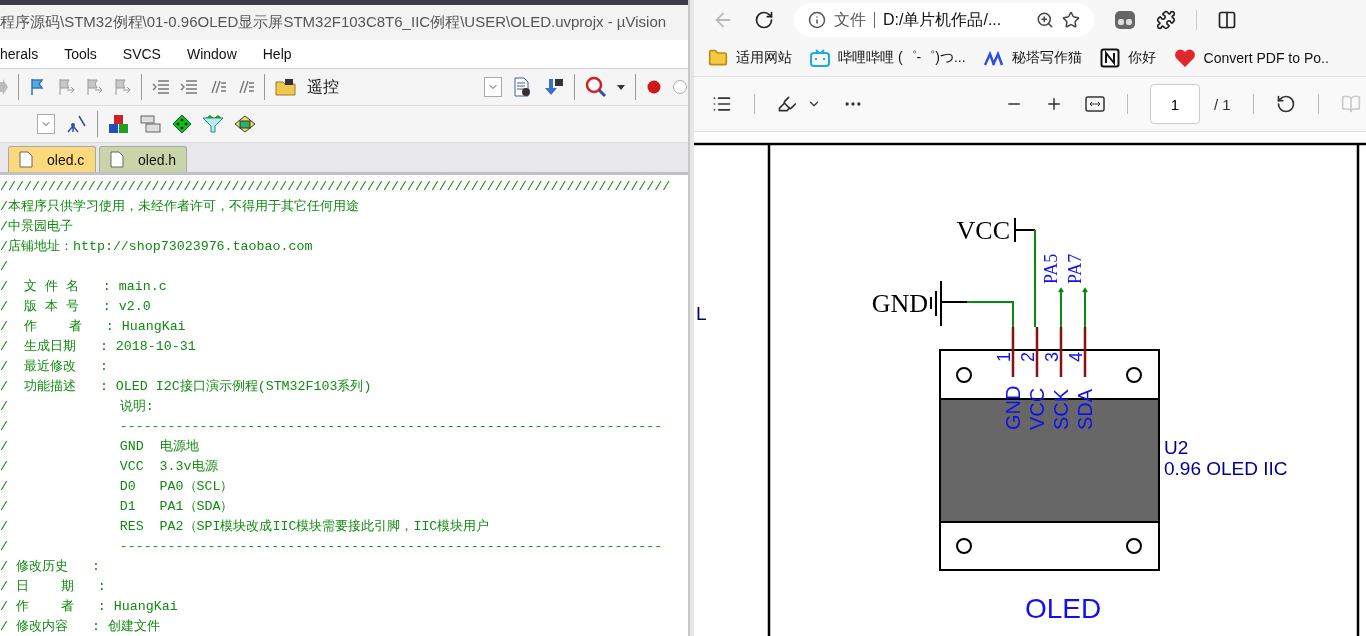 The width and height of the screenshot is (1366, 636). Describe the element at coordinates (186, 387) in the screenshot. I see `code-line: / 功能描述 : OLED I2C接口演示例程(STM32F103系列)` at that location.